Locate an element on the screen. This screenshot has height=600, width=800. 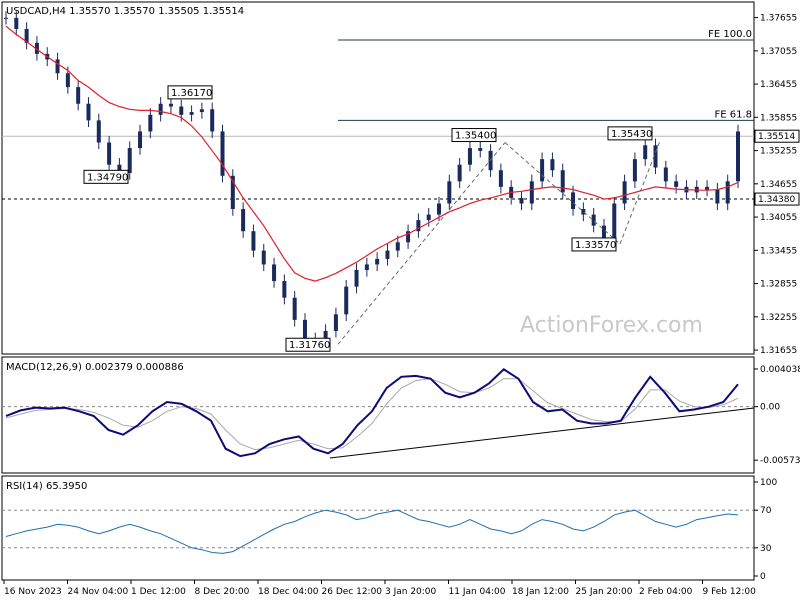
rsi-tick-label-0: 100 is located at coordinates (768, 483).